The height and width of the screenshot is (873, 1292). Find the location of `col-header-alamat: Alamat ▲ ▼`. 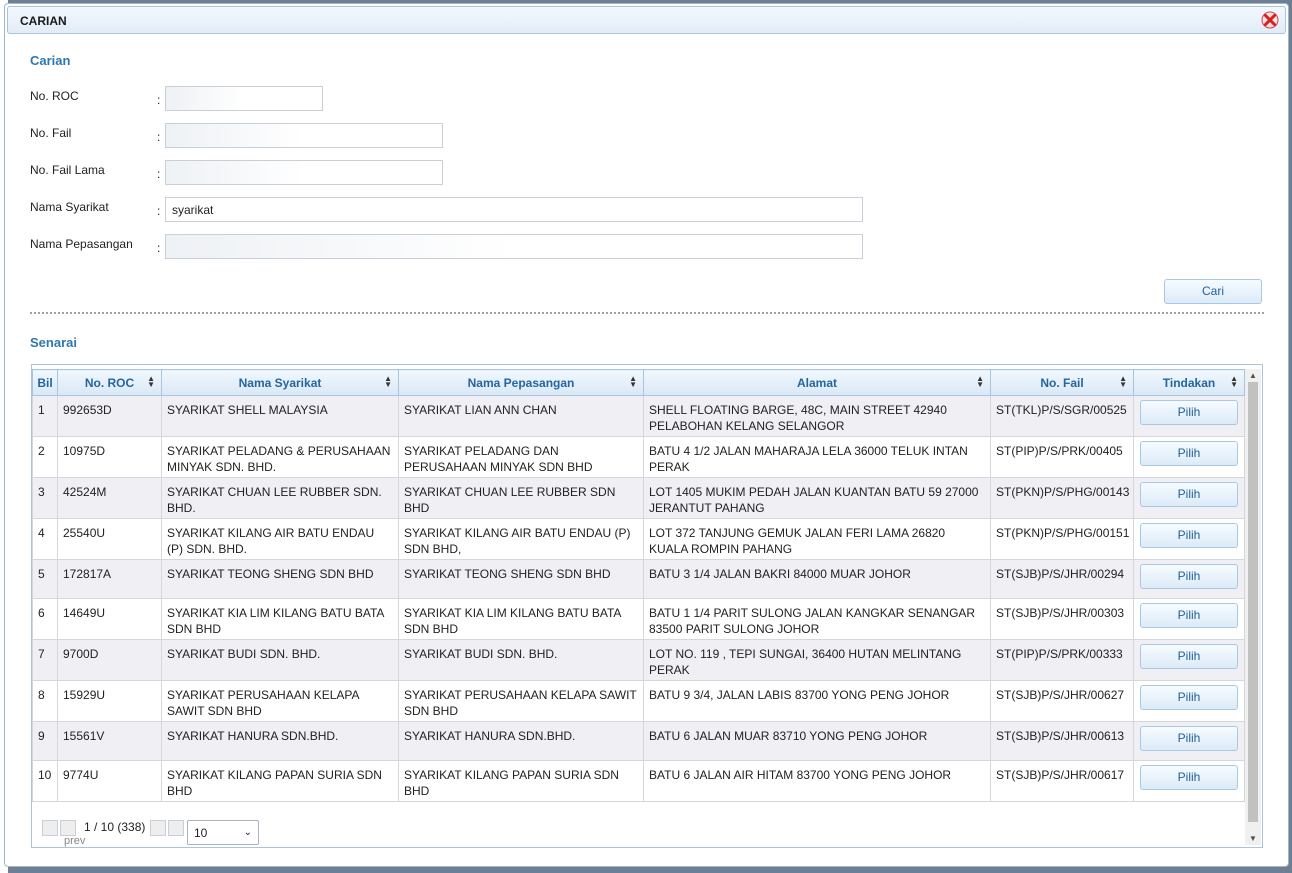

col-header-alamat: Alamat ▲ ▼ is located at coordinates (817, 382).